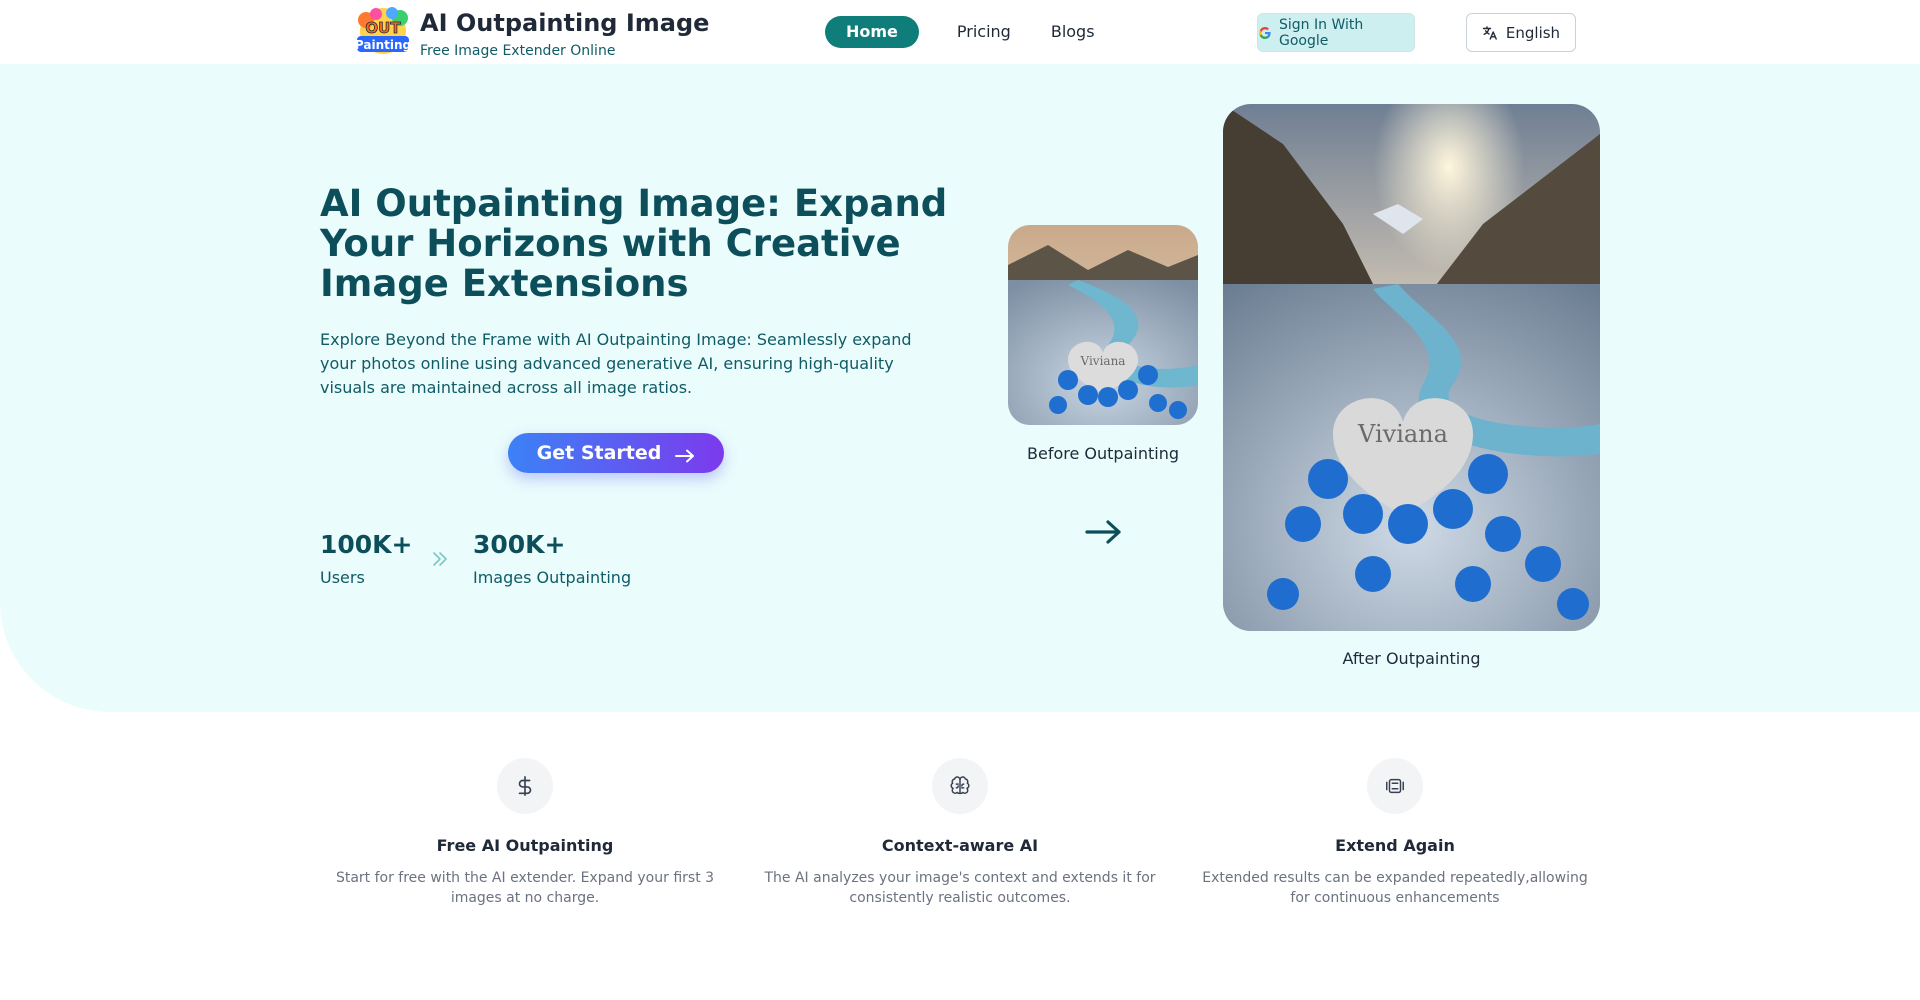 This screenshot has width=1920, height=1000. I want to click on stat-images-value: 300K+, so click(519, 544).